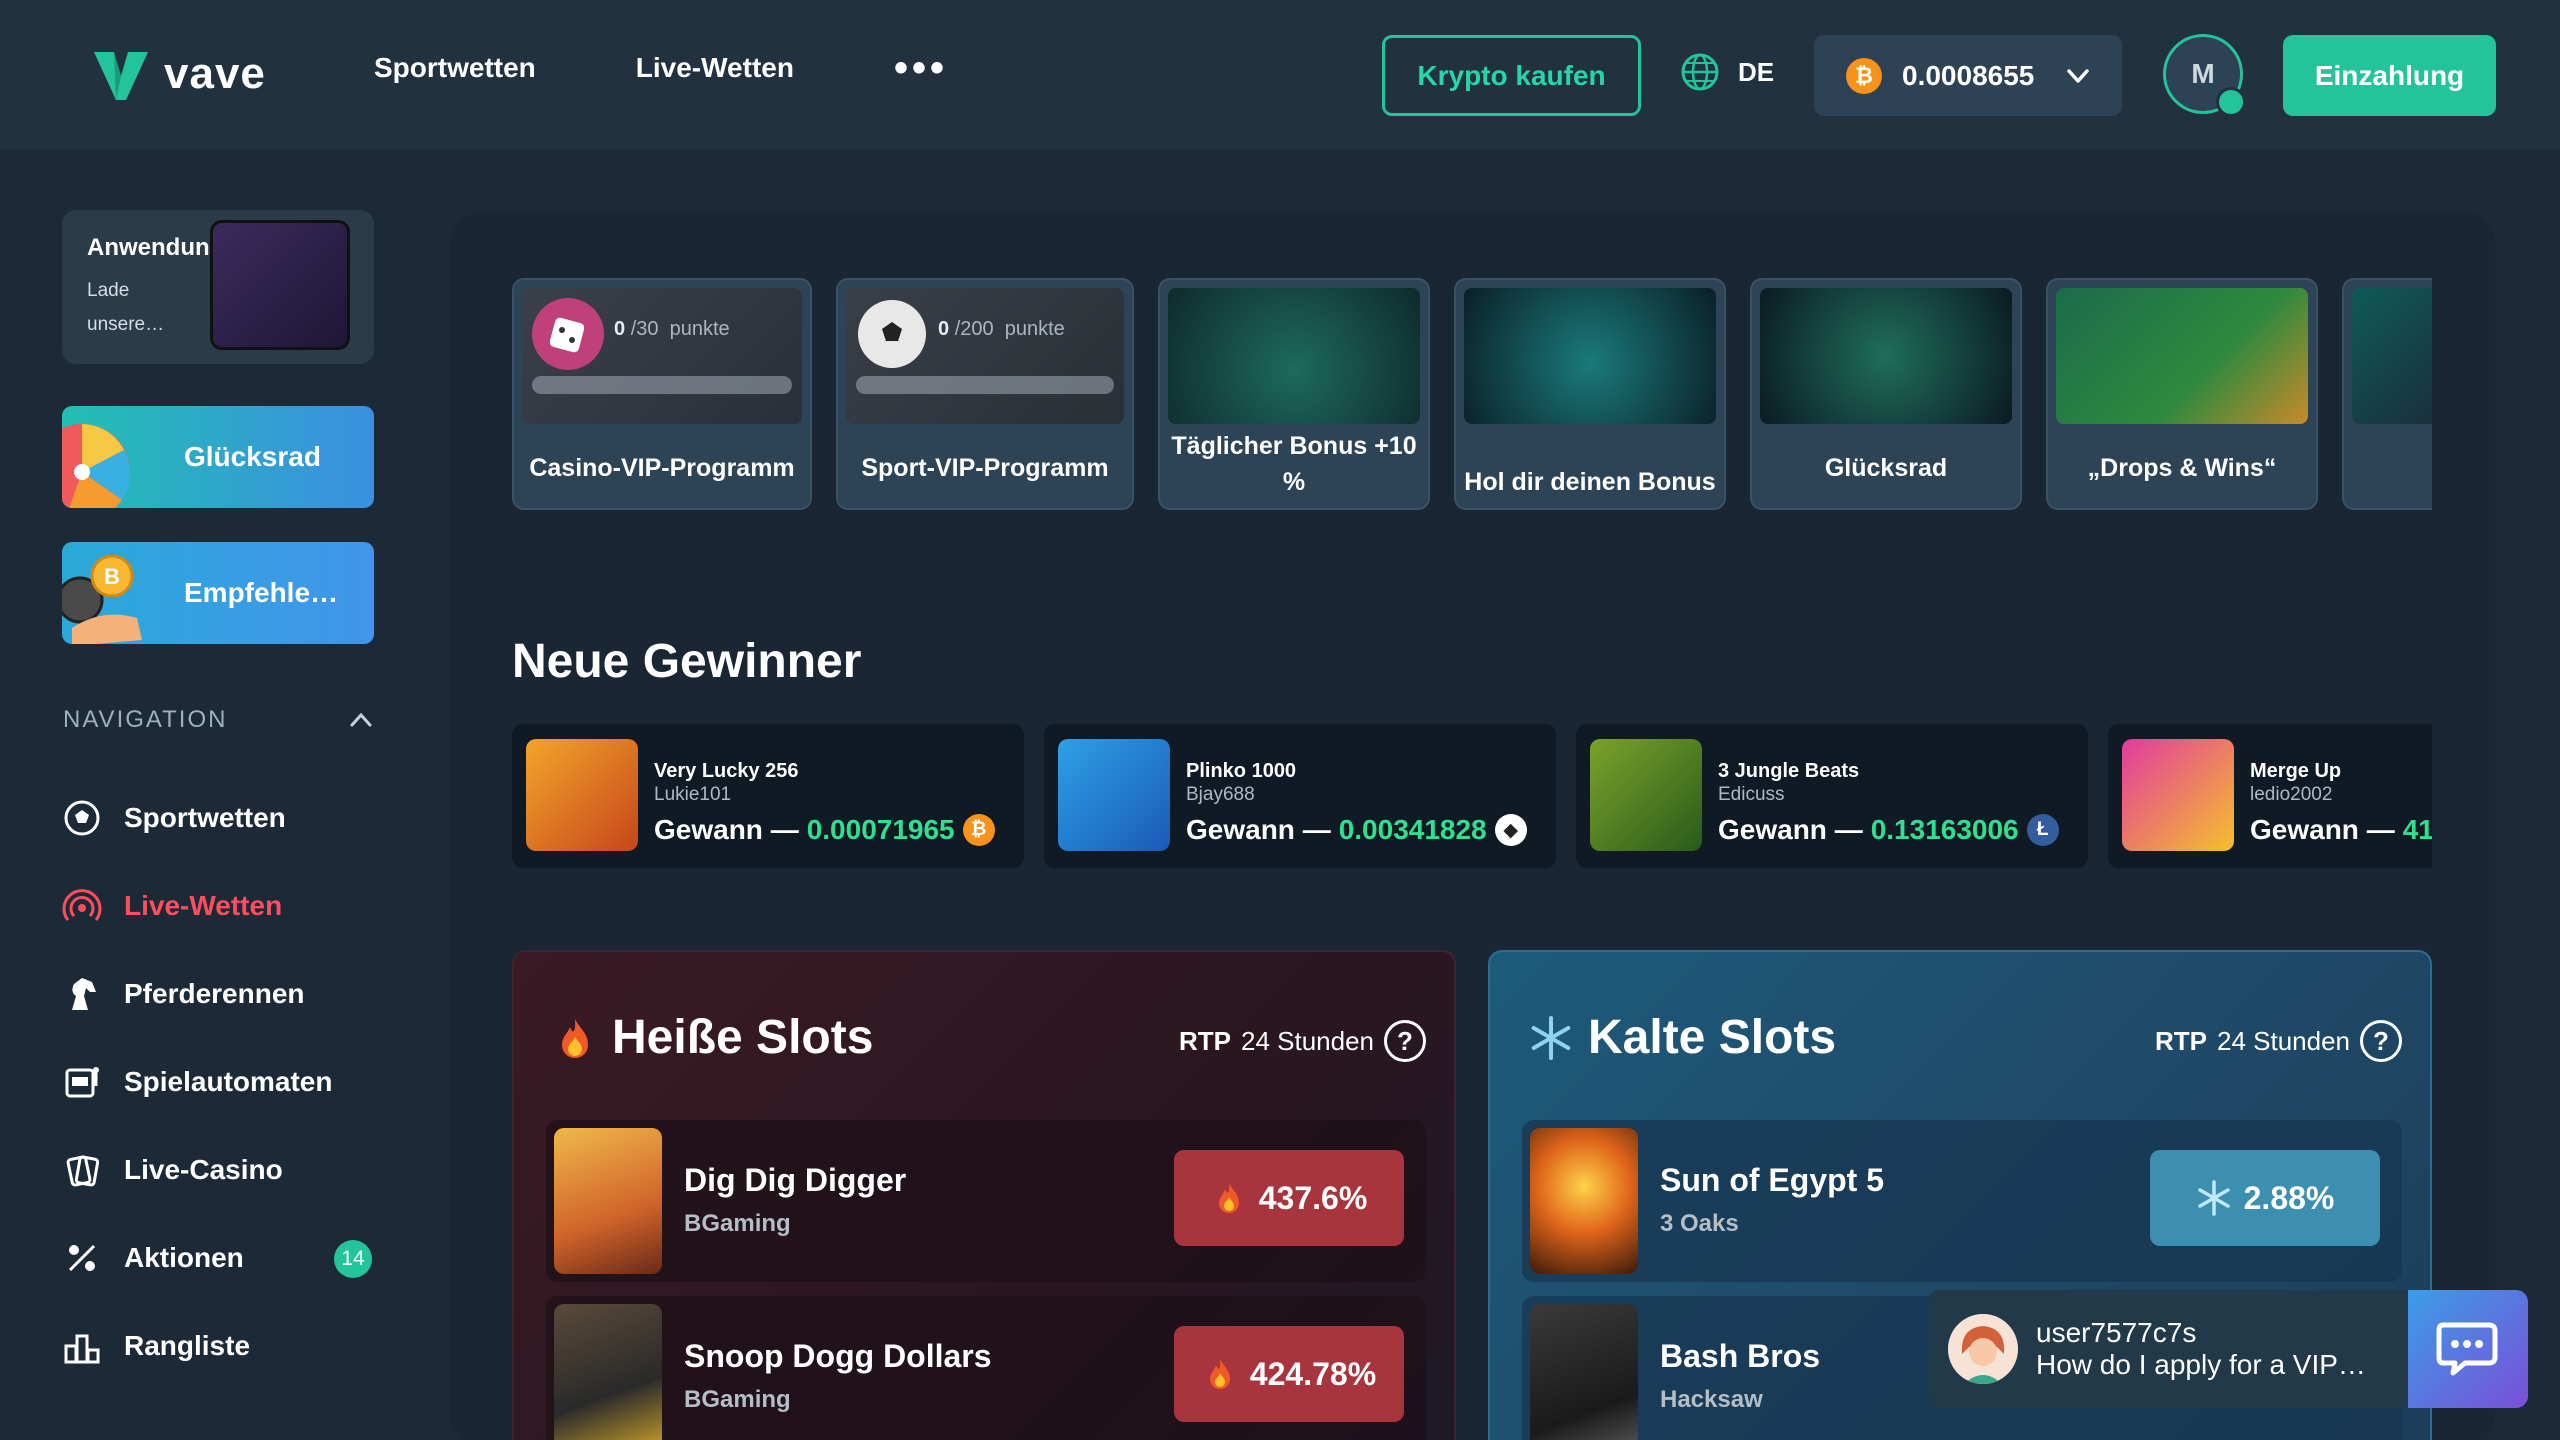 Image resolution: width=2560 pixels, height=1440 pixels. Describe the element at coordinates (715, 68) in the screenshot. I see `top-nav-live-wetten: Live-Wetten` at that location.